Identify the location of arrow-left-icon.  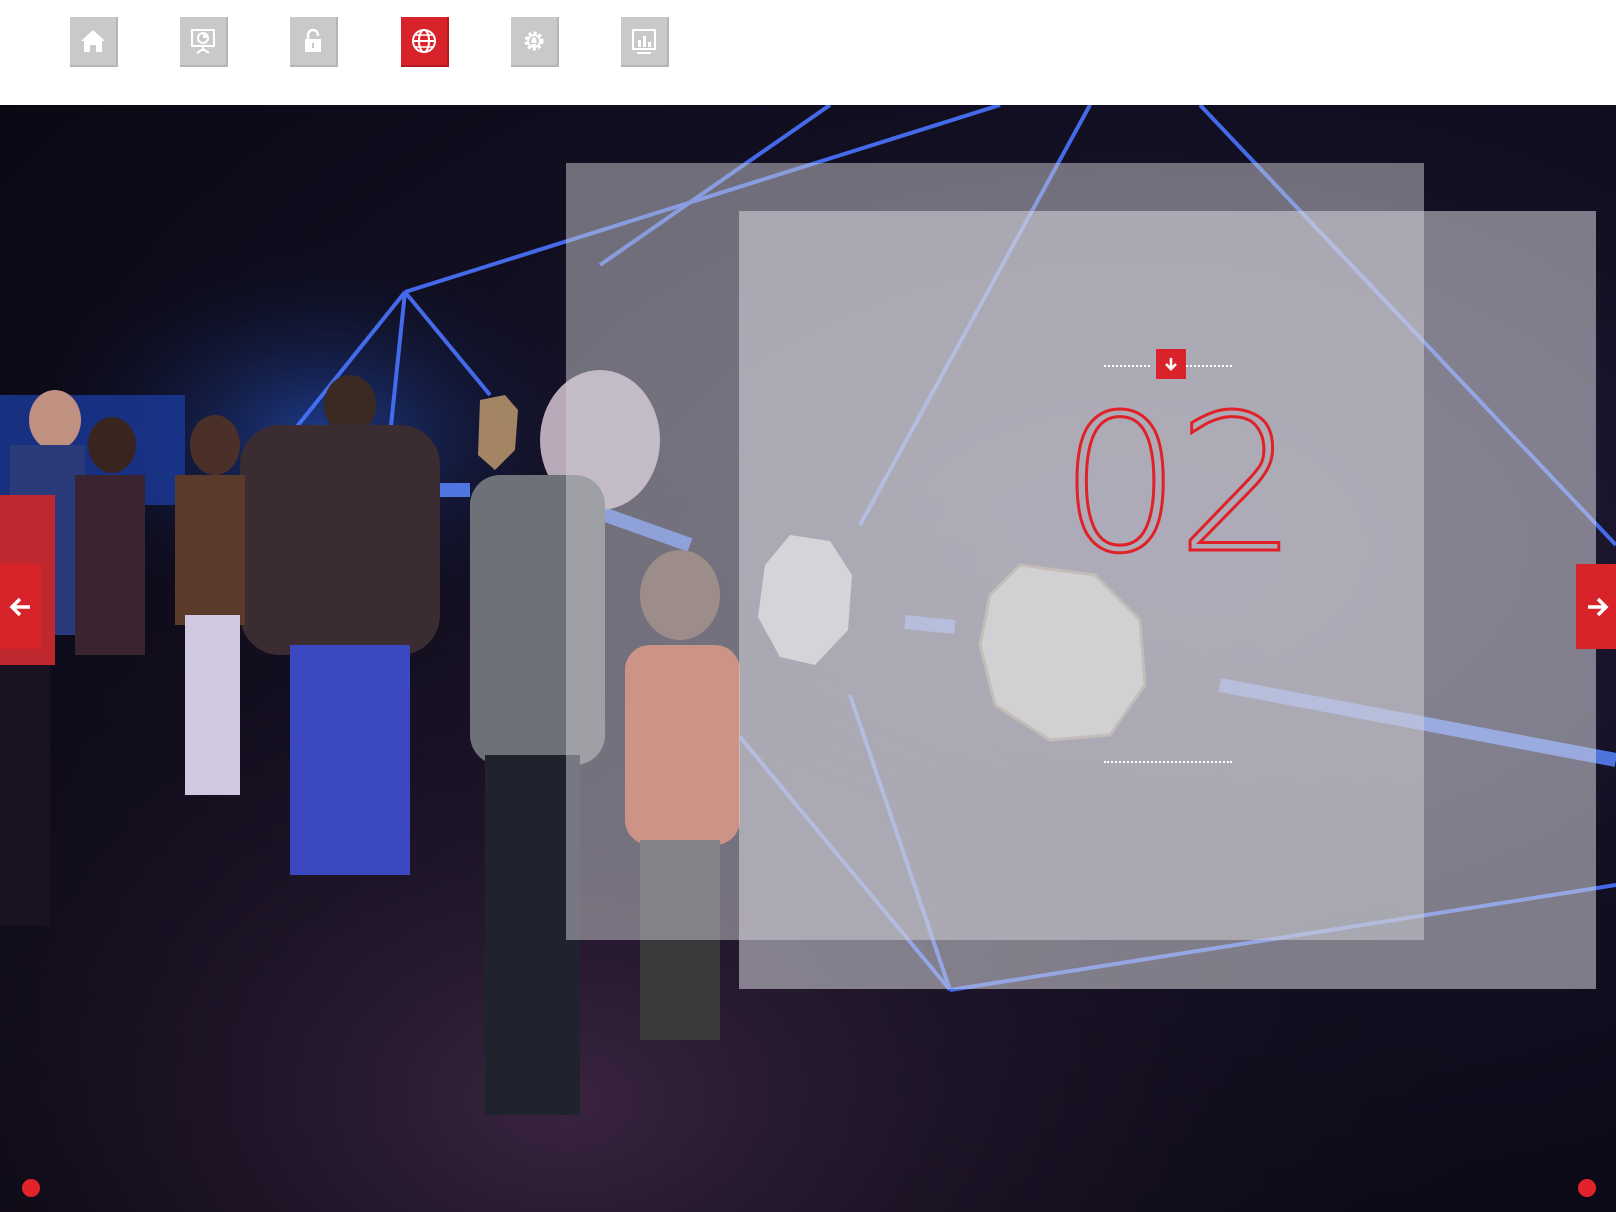
(19, 606).